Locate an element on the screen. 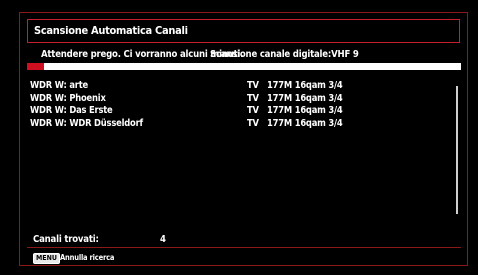 The height and width of the screenshot is (275, 478). channel-name: WDR W: Das Erste is located at coordinates (71, 110).